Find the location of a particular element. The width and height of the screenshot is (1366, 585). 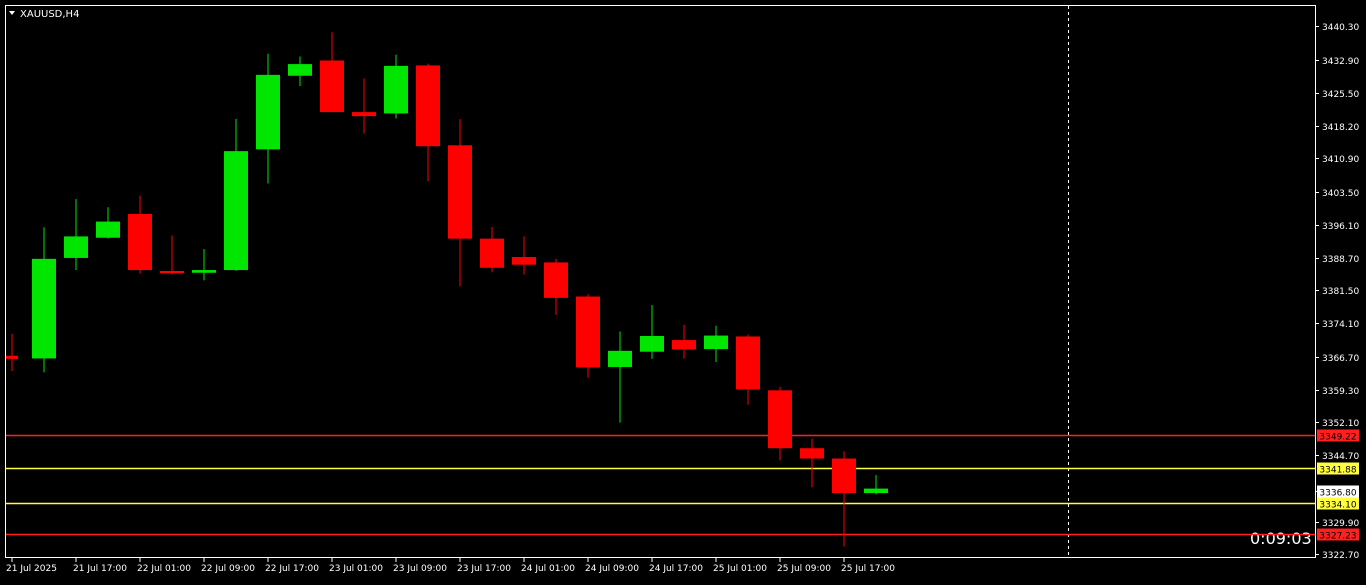

x-tick-label-8: 24 Jul 01:00 is located at coordinates (548, 569).